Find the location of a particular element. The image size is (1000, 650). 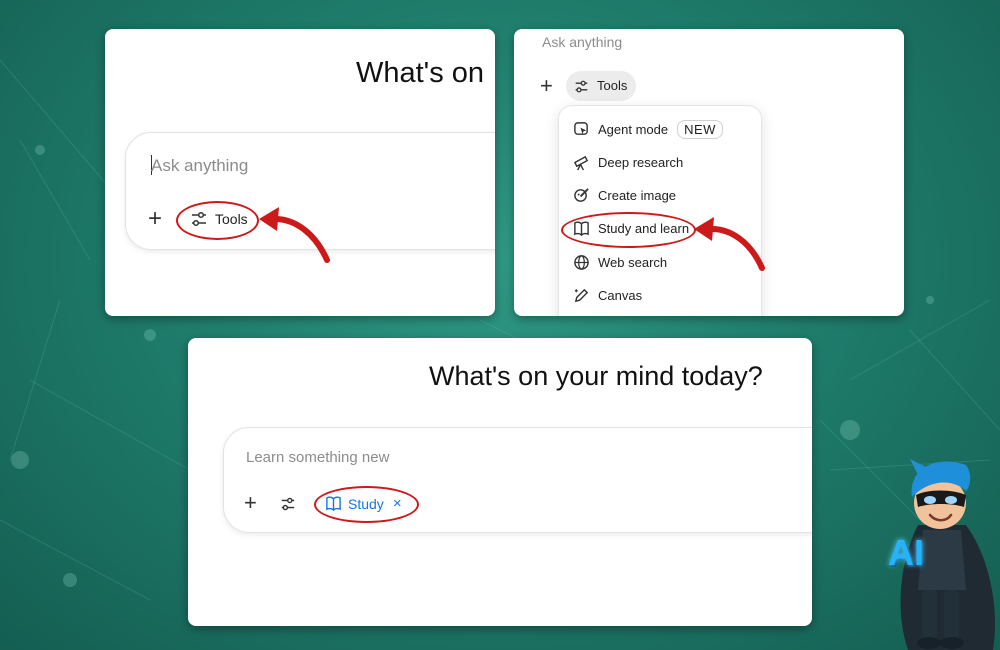

menu-item-create-image: Create image is located at coordinates (624, 195).